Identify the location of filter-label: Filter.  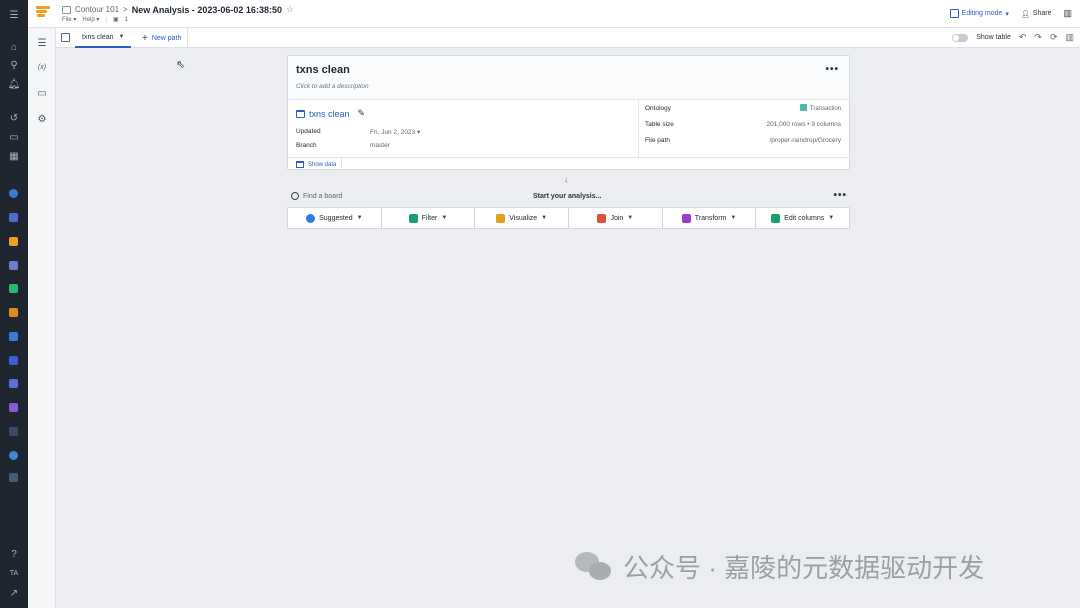
(429, 218).